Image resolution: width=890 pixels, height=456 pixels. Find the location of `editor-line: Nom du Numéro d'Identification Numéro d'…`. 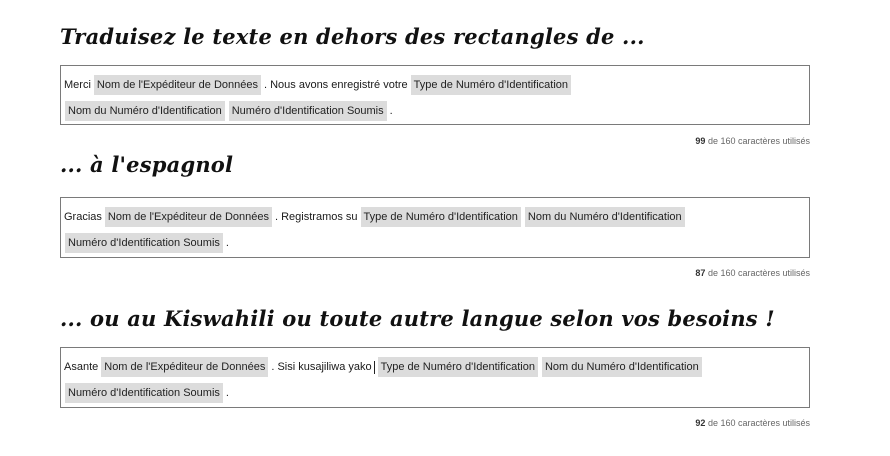

editor-line: Nom du Numéro d'Identification Numéro d'… is located at coordinates (435, 111).